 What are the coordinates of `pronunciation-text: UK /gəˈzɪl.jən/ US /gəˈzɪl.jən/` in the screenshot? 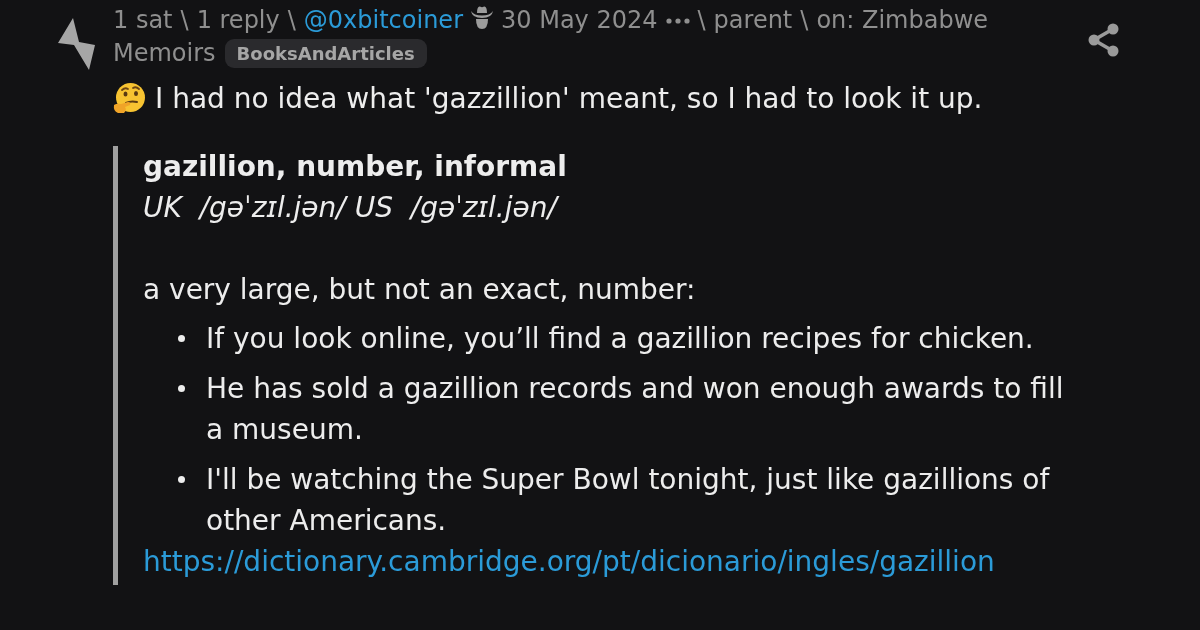 It's located at (609, 207).